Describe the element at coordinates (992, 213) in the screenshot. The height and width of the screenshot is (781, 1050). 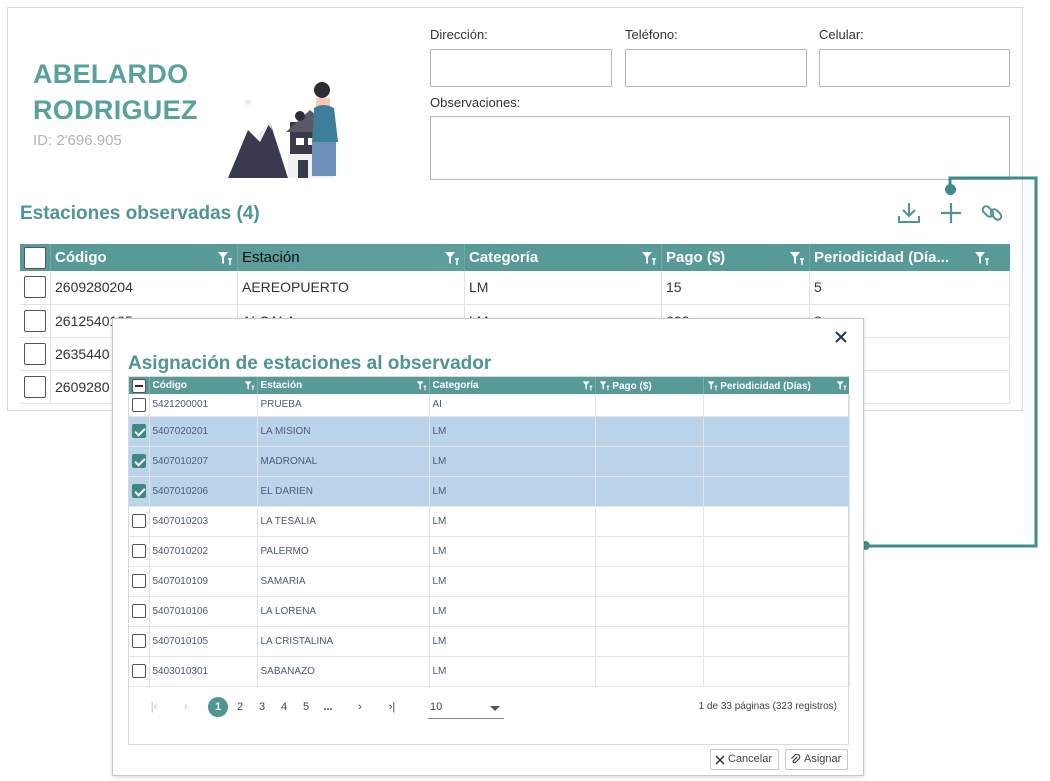
I see `link-icon` at that location.